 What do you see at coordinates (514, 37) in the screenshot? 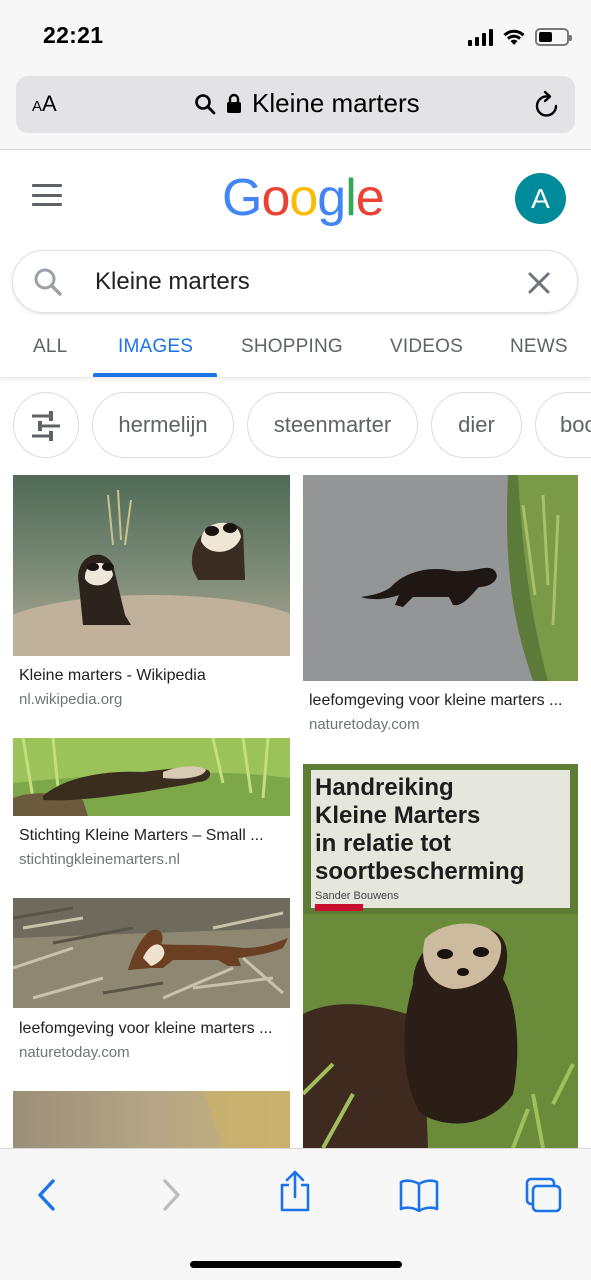
I see `wifi-icon` at bounding box center [514, 37].